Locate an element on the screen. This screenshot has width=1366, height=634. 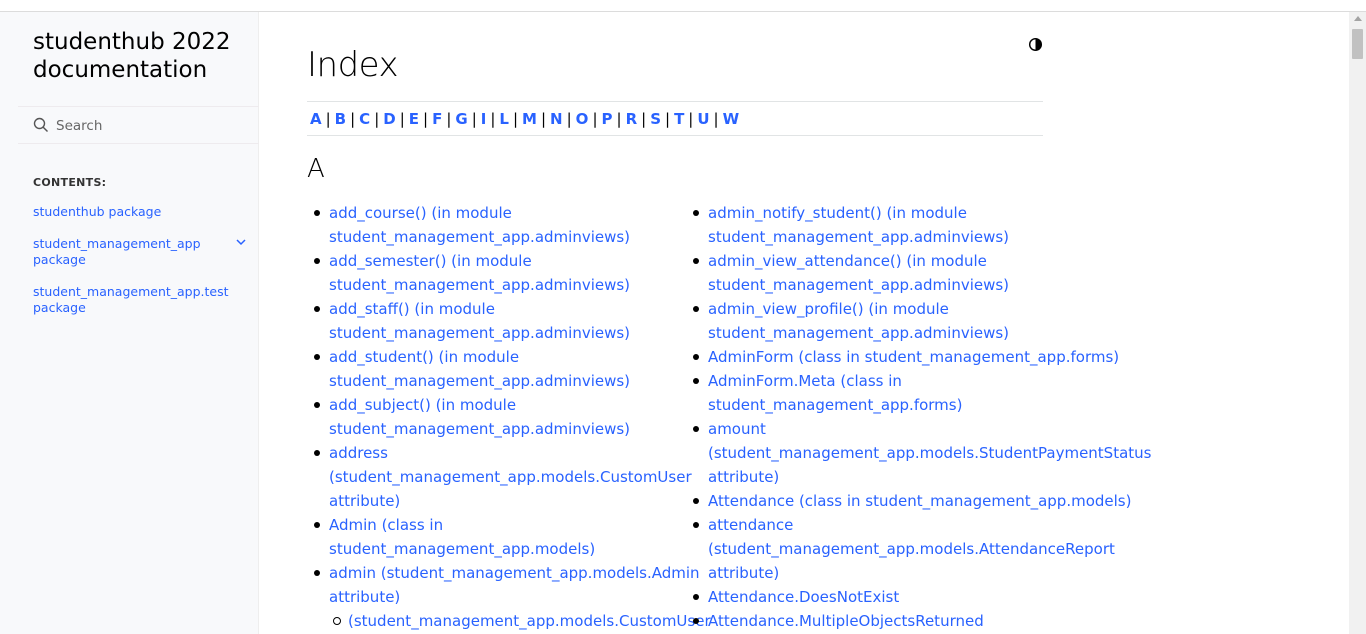
search-icon is located at coordinates (40, 124).